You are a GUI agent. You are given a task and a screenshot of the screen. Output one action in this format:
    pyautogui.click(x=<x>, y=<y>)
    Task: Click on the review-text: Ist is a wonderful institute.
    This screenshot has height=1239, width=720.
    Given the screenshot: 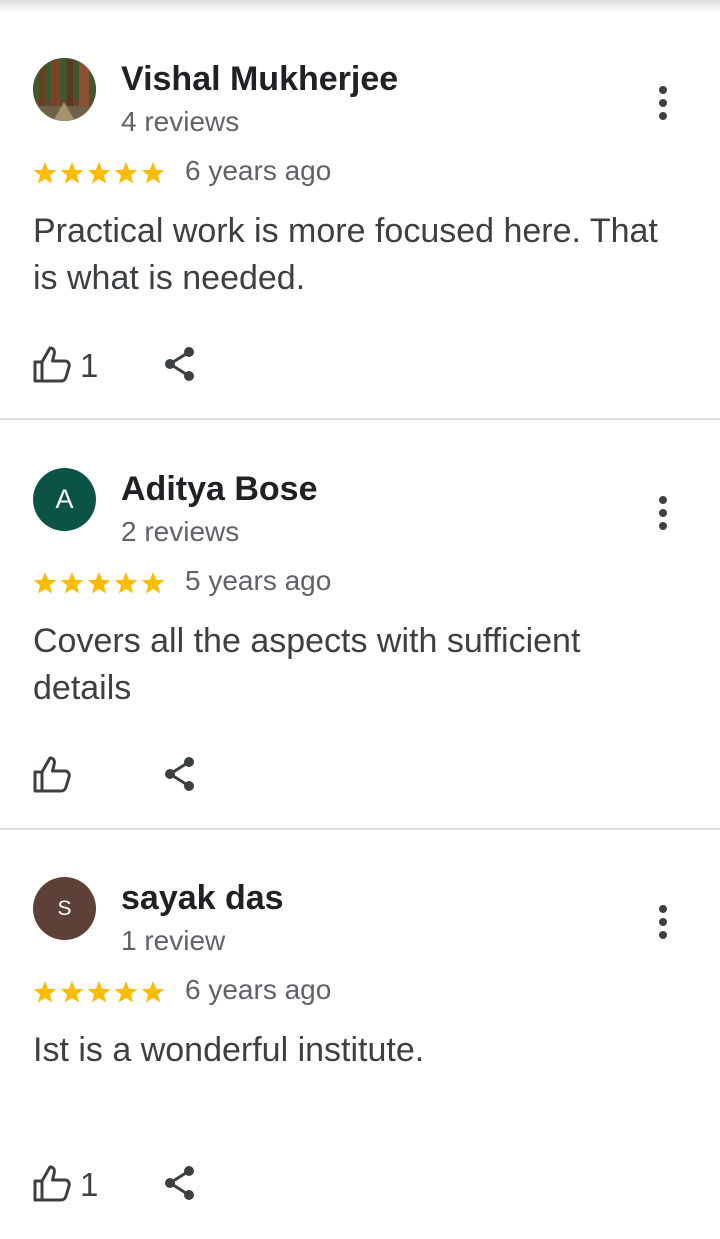 What is the action you would take?
    pyautogui.click(x=229, y=1050)
    